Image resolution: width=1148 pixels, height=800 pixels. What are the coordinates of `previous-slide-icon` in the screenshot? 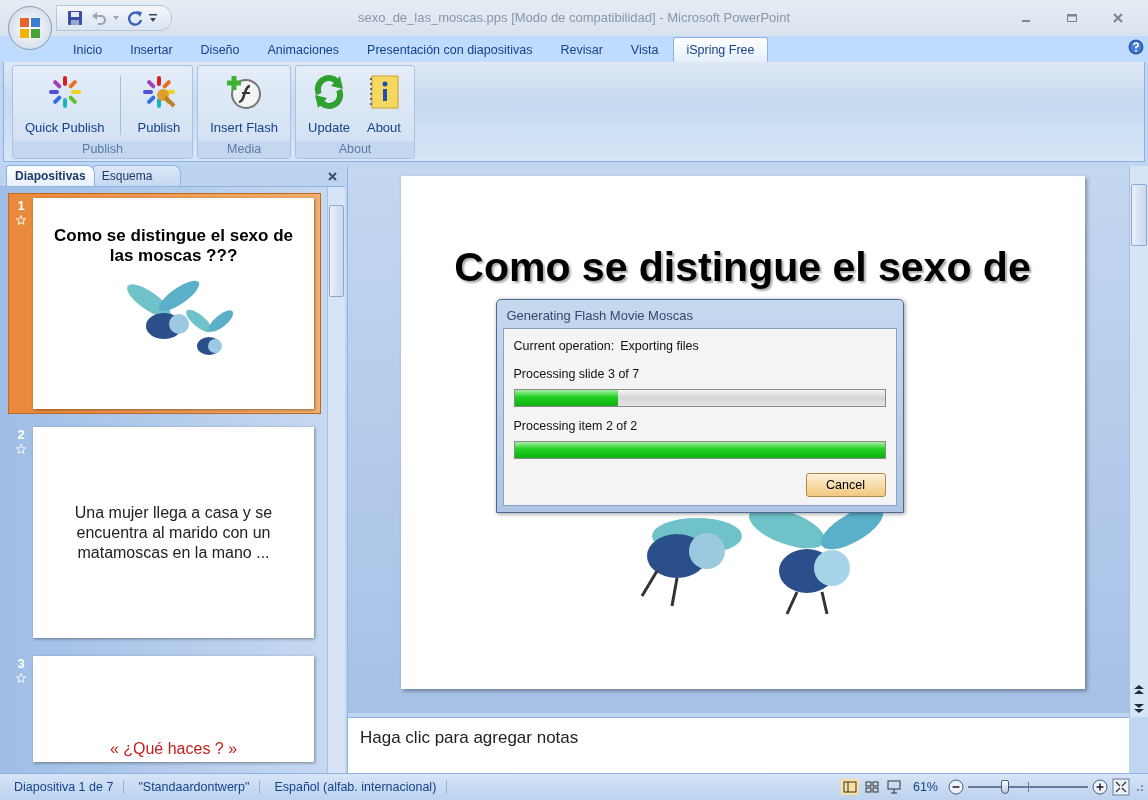 It's located at (1139, 690).